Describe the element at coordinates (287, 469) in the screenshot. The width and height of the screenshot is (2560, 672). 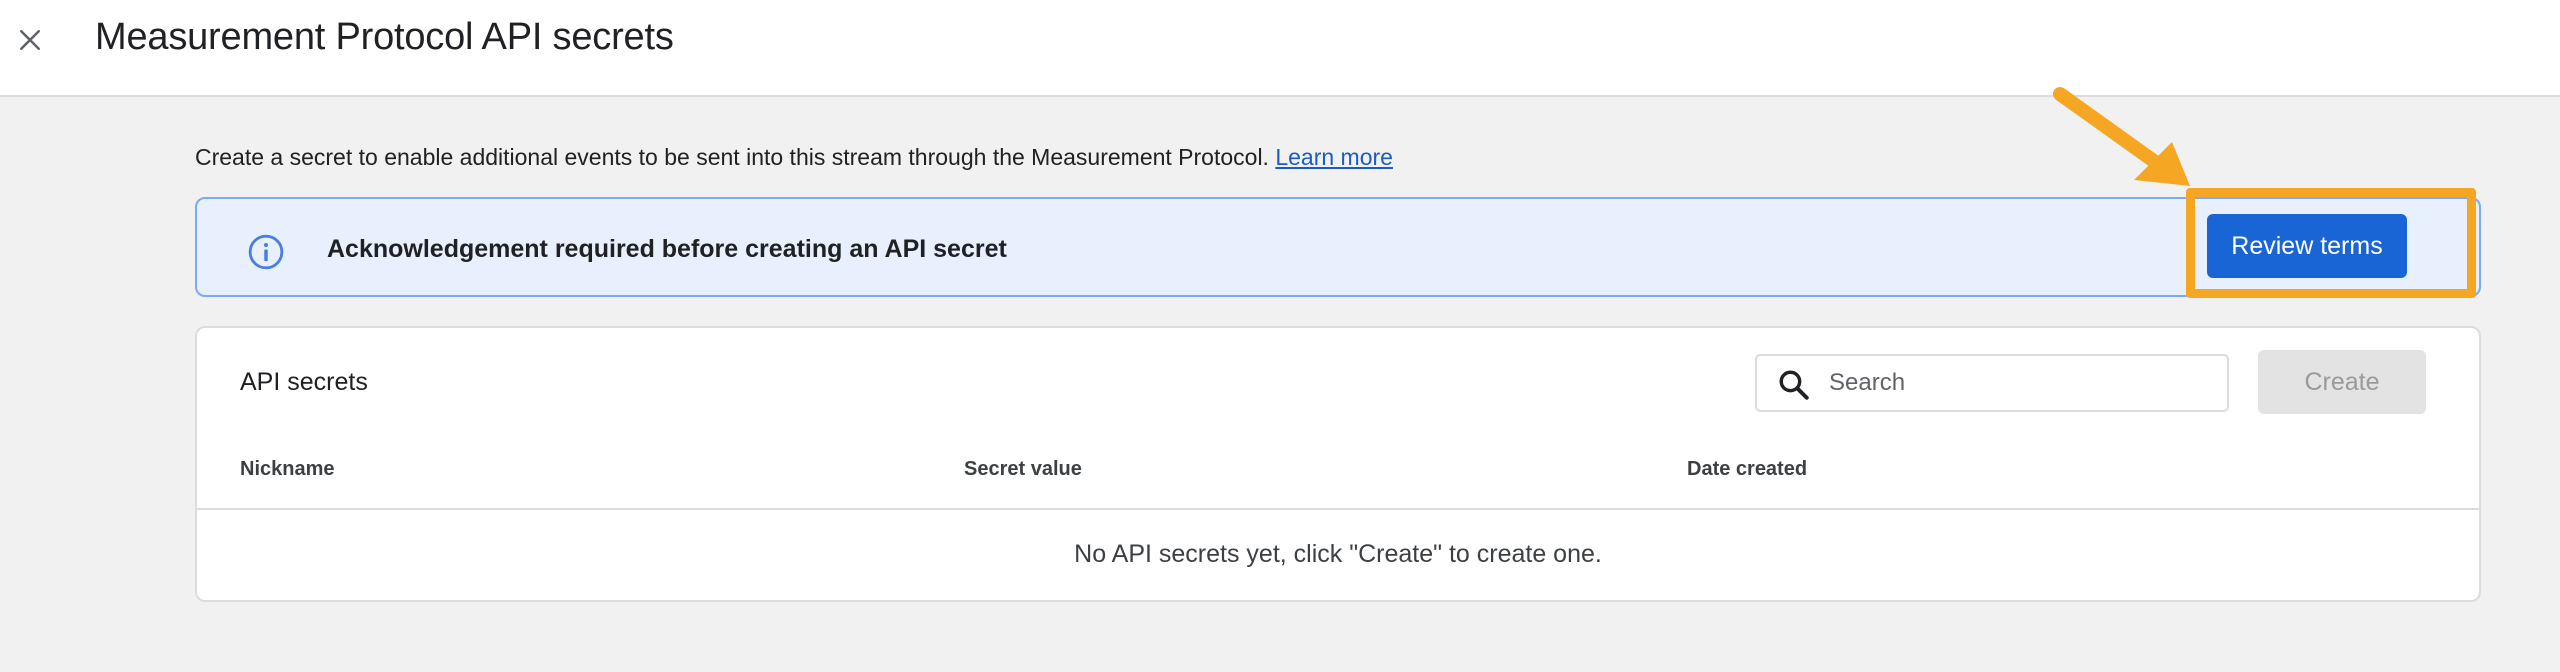
I see `column-header-nickname: Nickname` at that location.